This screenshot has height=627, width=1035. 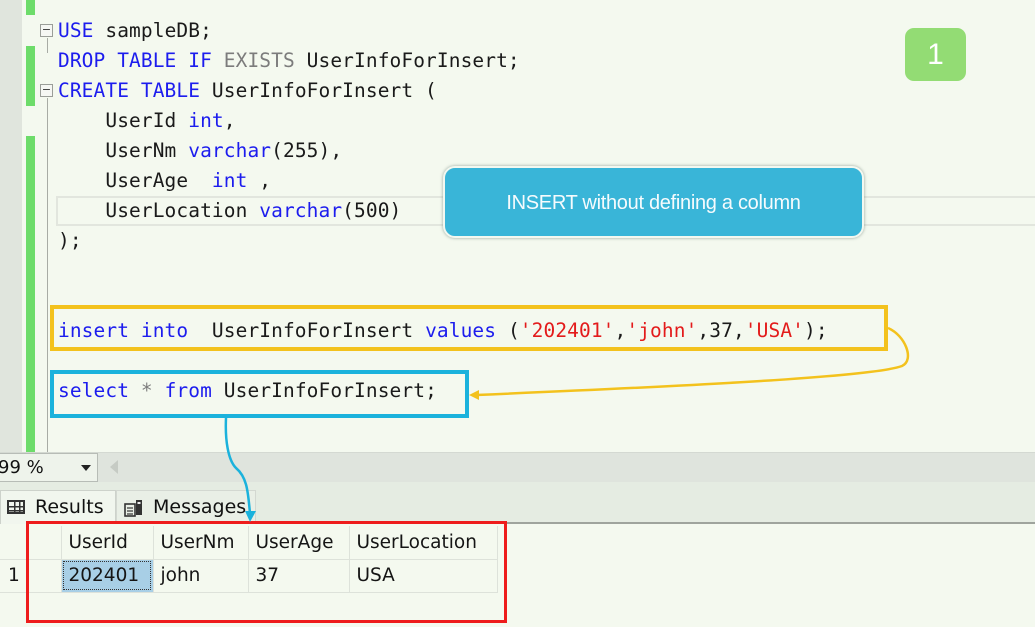 I want to click on code-line: USE sampleDB;, so click(x=135, y=31).